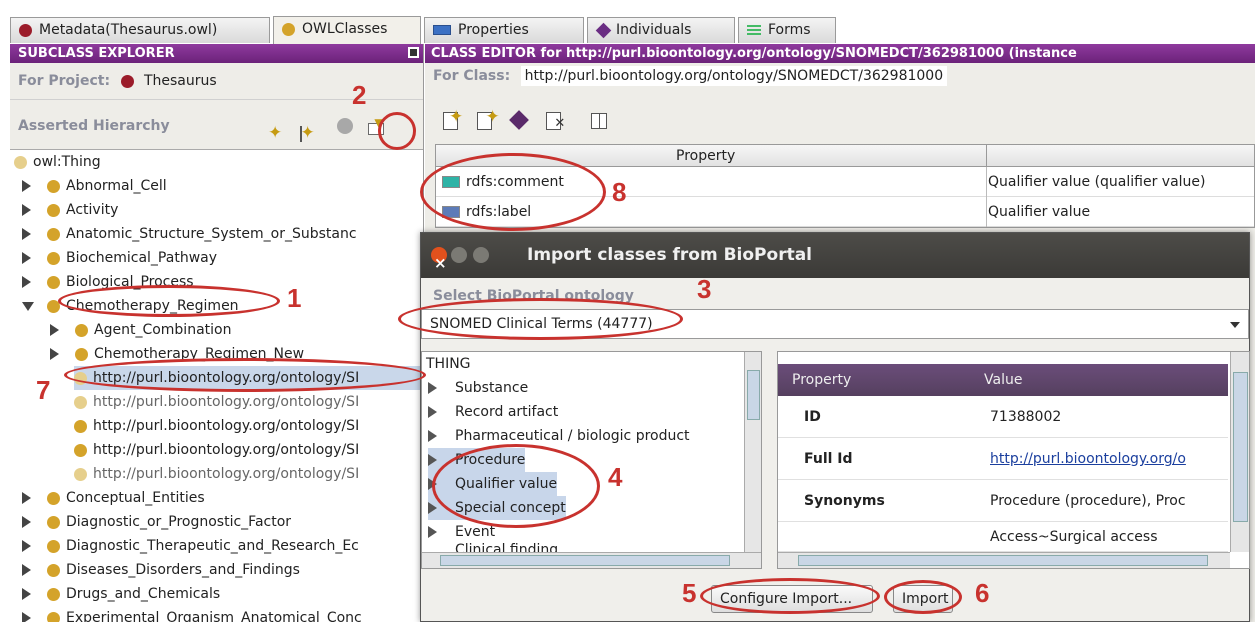 The image size is (1255, 622). I want to click on maximize-window-icon, so click(481, 255).